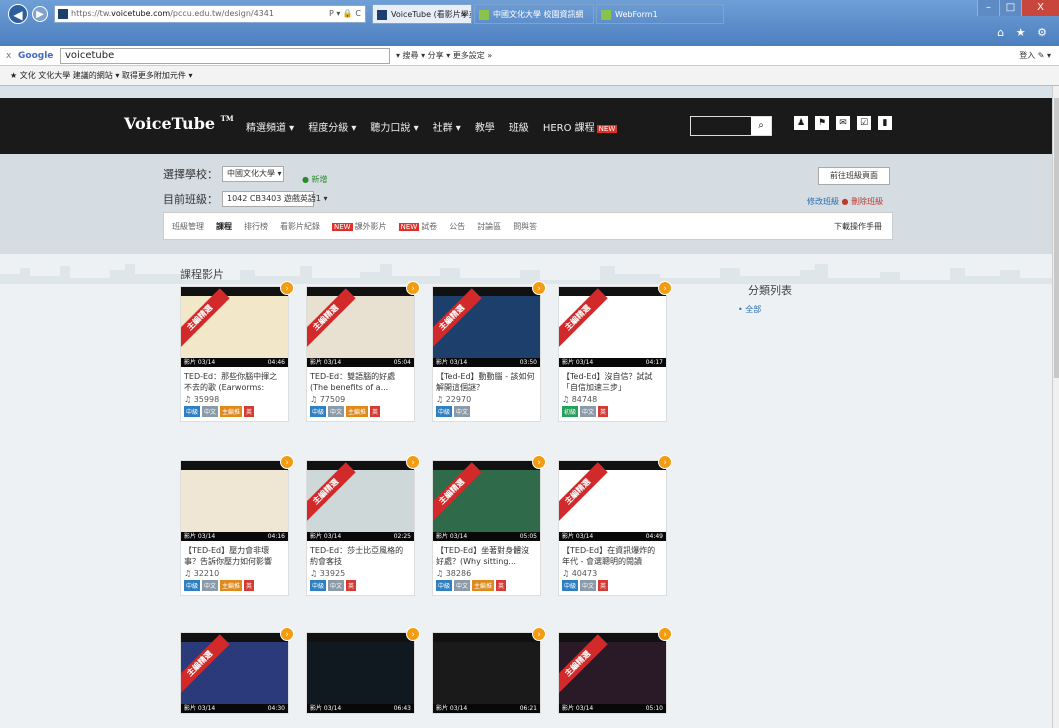 Image resolution: width=1059 pixels, height=728 pixels. Describe the element at coordinates (179, 123) in the screenshot. I see `voicetube-logo: VoiceTube TM` at that location.